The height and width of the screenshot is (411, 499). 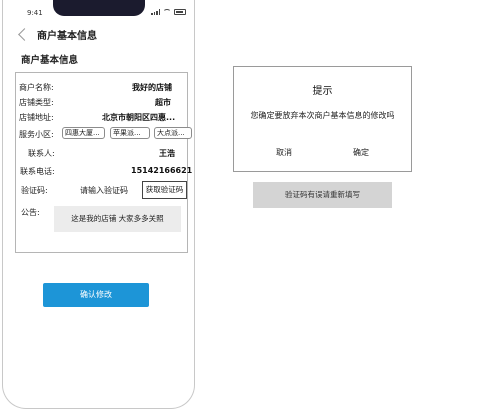 I want to click on notice-field: 这是我的店铺 大家多多关照, so click(x=117, y=219).